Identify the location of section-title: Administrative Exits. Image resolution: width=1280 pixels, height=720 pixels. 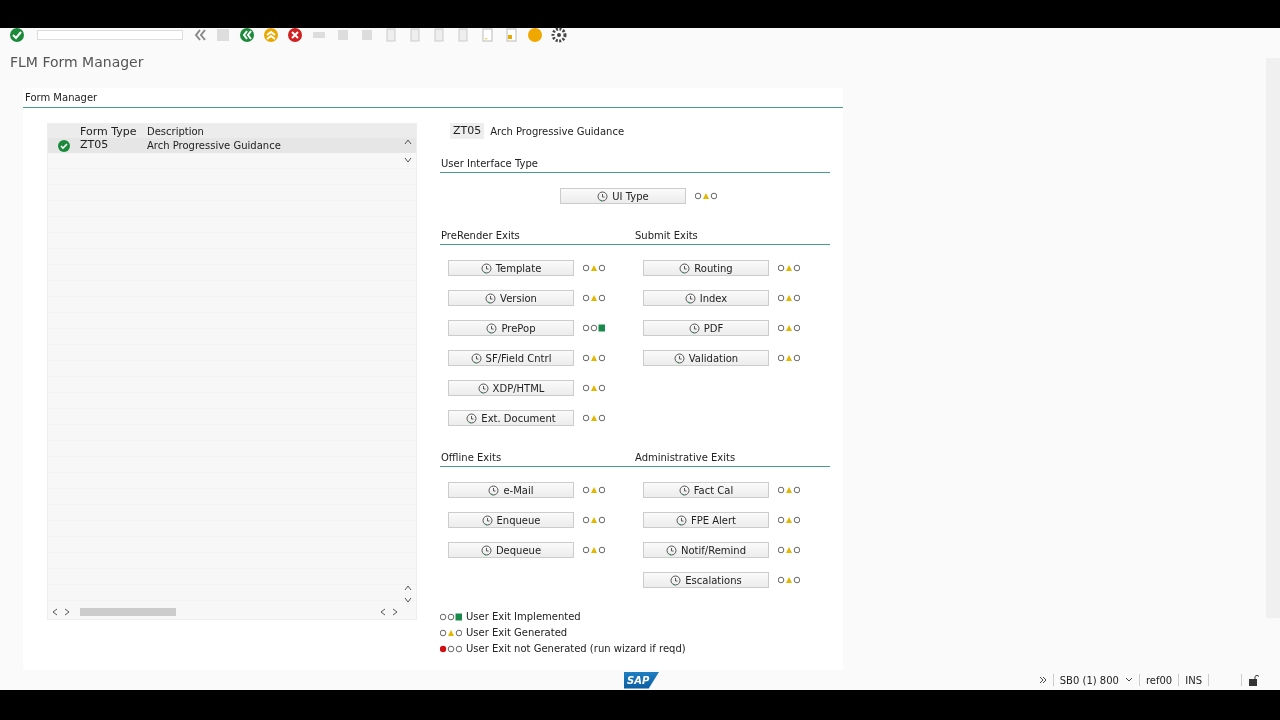
(686, 458).